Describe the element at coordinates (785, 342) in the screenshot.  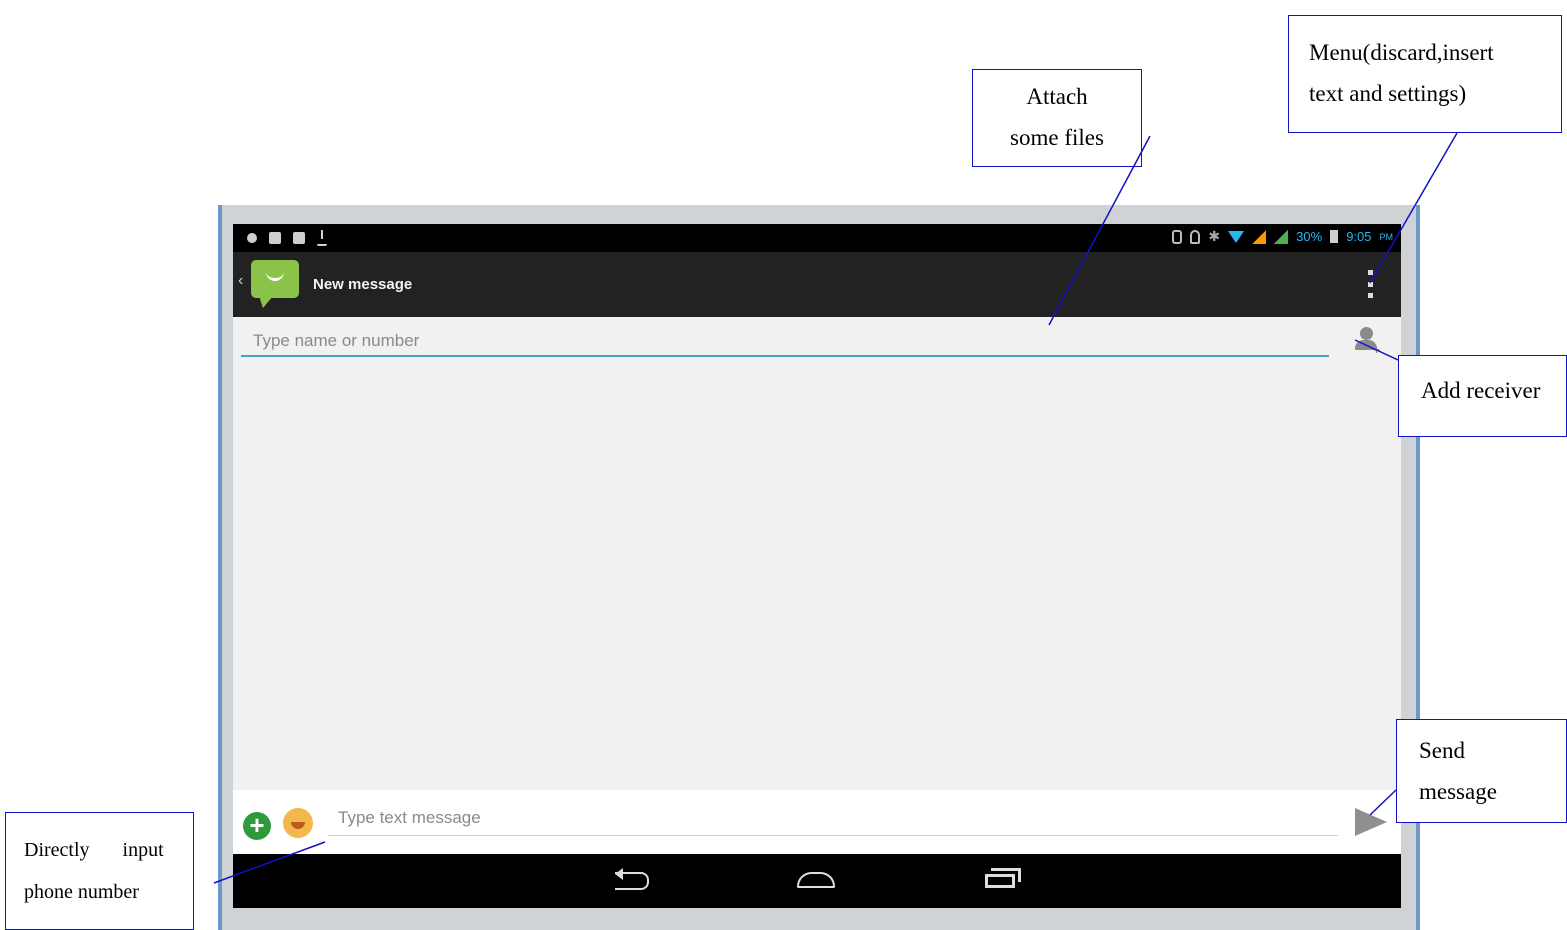
I see `recipient-input` at that location.